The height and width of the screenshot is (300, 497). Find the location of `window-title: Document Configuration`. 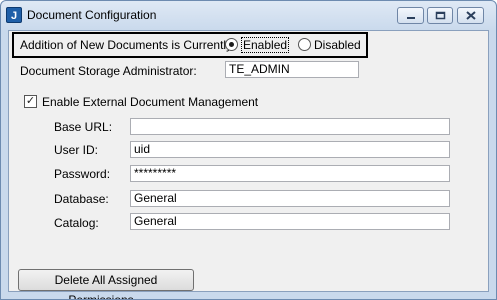

window-title: Document Configuration is located at coordinates (92, 15).